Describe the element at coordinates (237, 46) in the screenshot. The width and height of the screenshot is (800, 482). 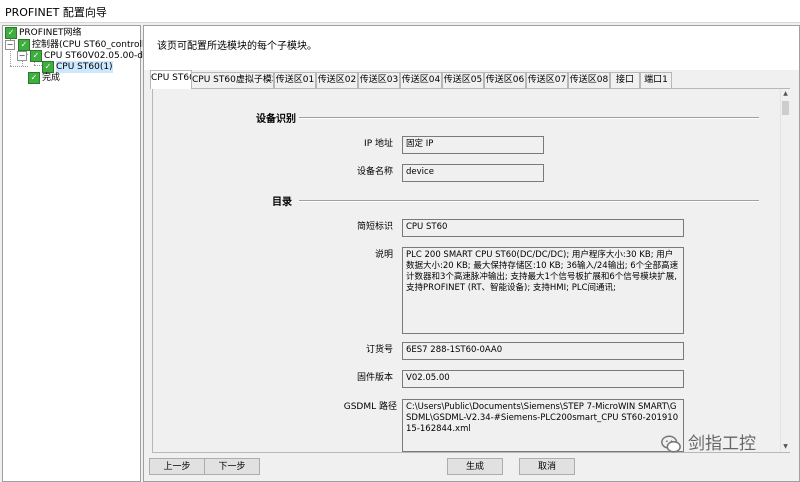
I see `header-description: 该页可配置所选模块的每个子模块。` at that location.